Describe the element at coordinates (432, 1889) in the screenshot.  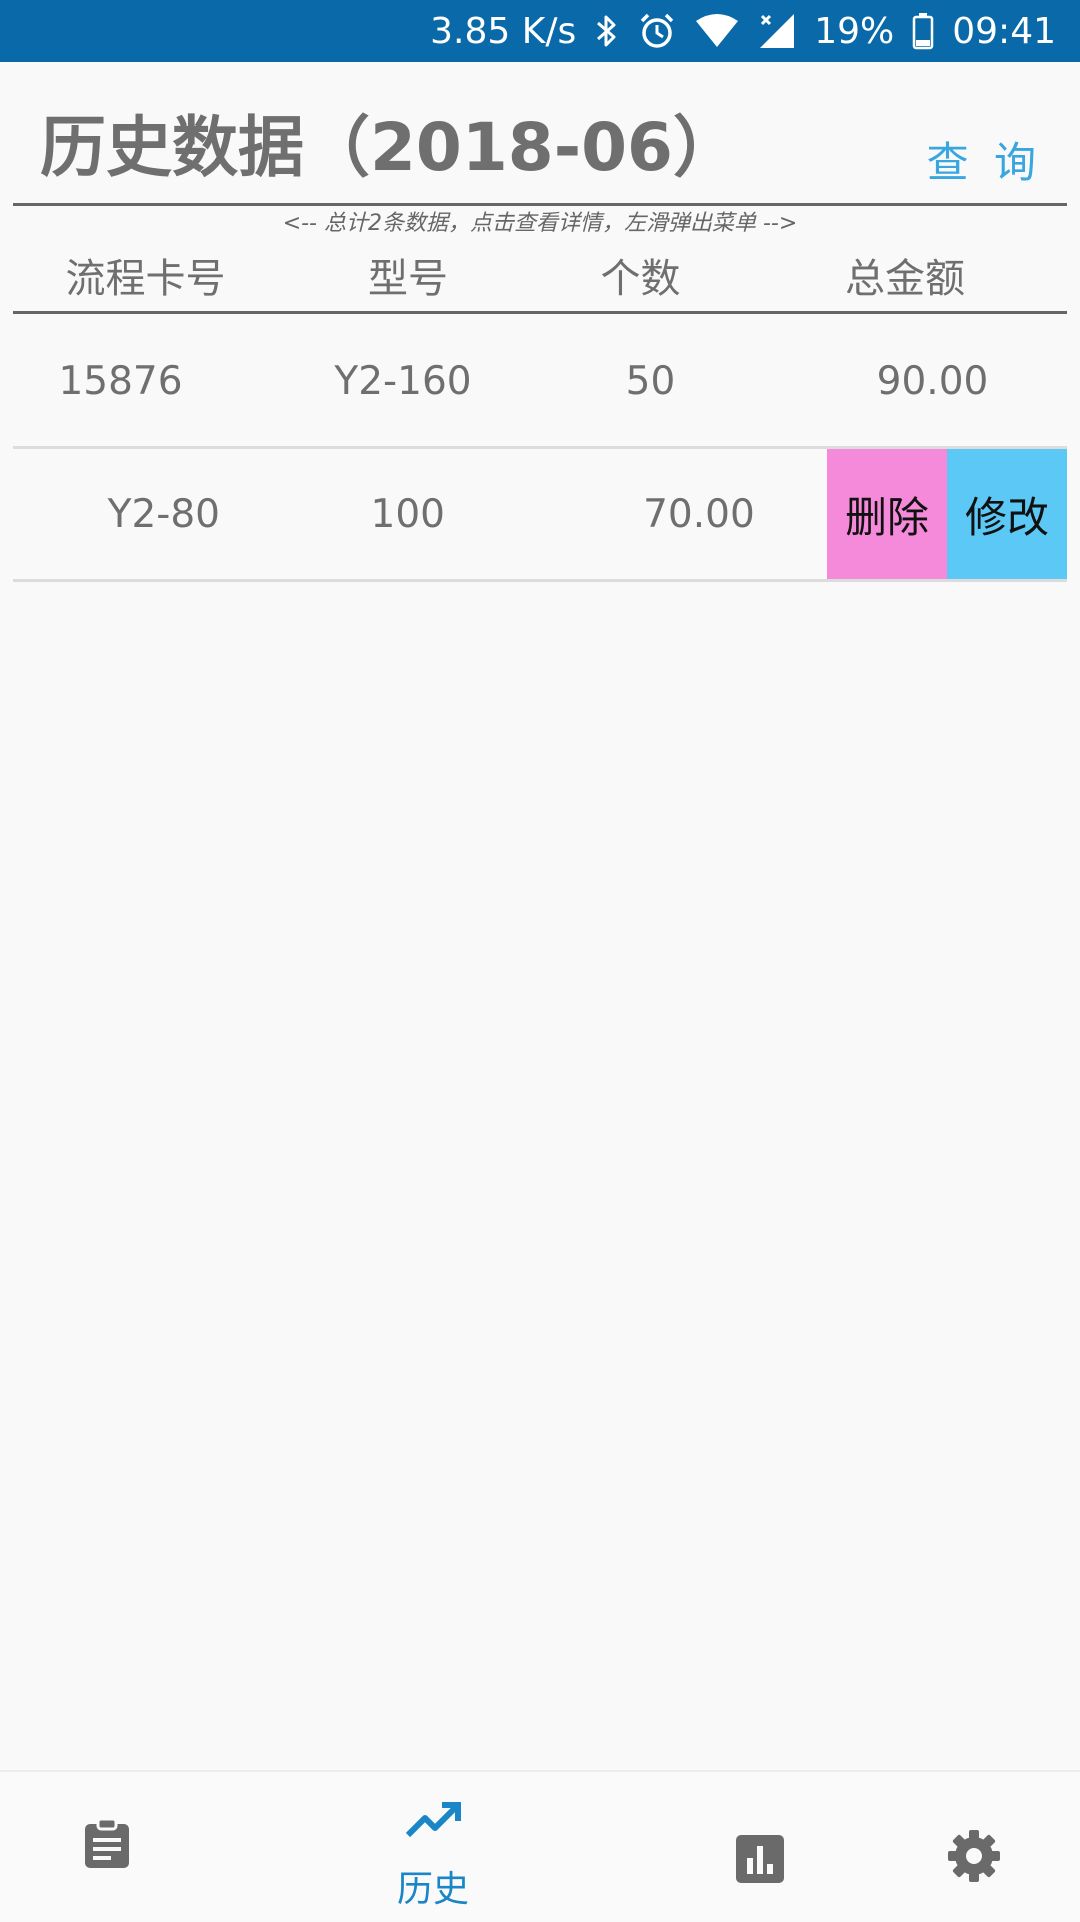
I see `nav-label-history: 历史` at that location.